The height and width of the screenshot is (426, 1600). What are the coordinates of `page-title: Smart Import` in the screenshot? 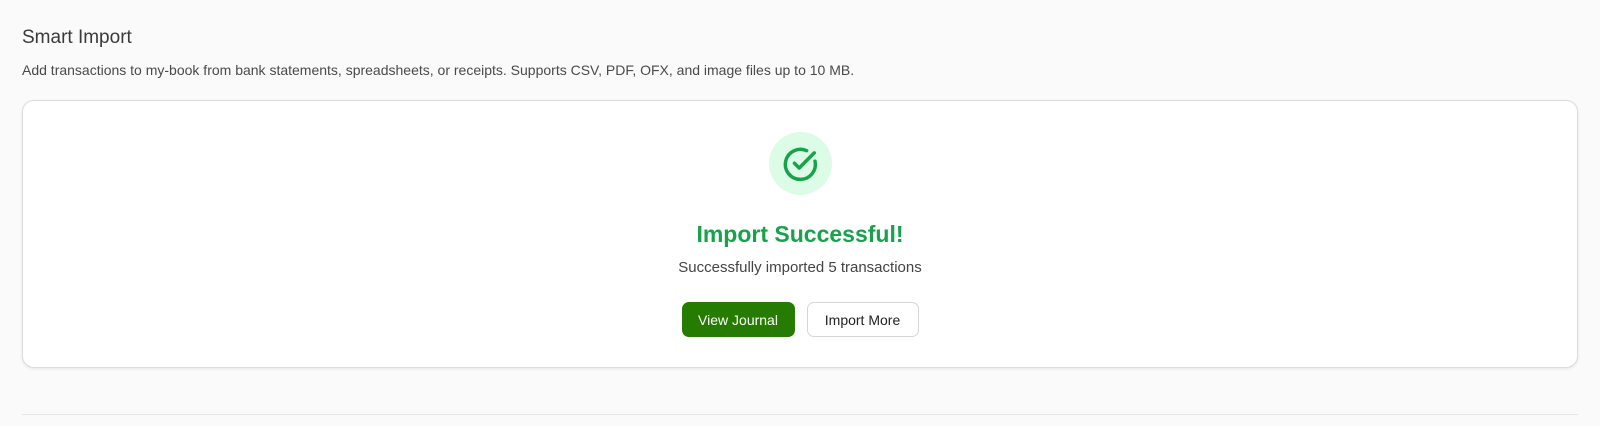 It's located at (77, 37).